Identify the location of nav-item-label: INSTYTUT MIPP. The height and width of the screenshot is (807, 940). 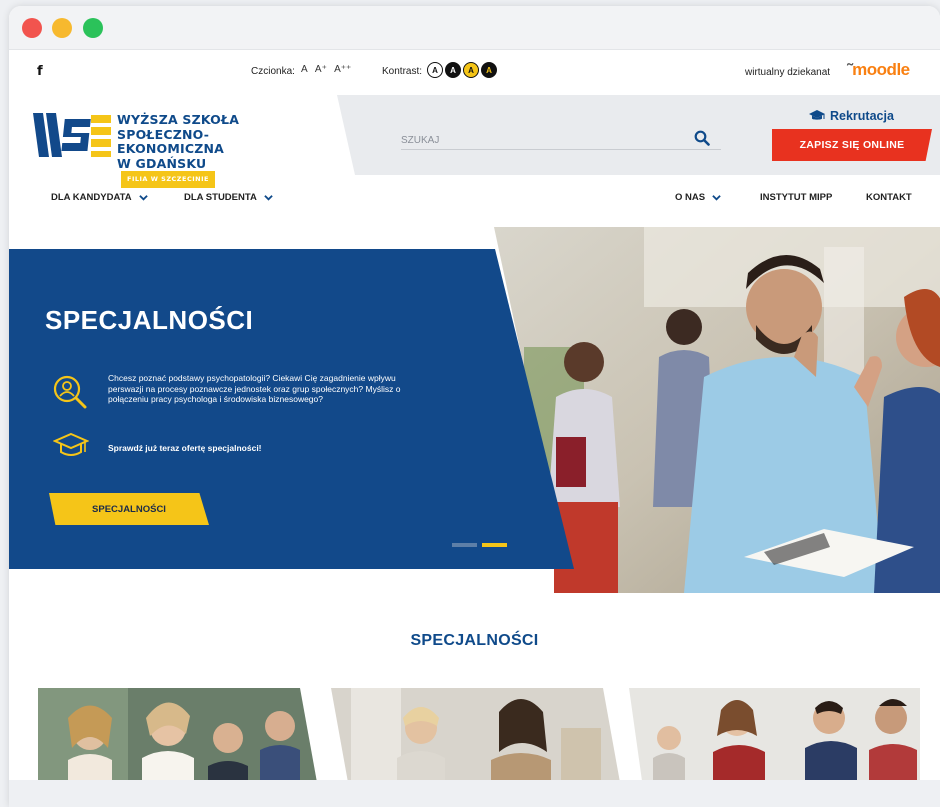
(796, 197).